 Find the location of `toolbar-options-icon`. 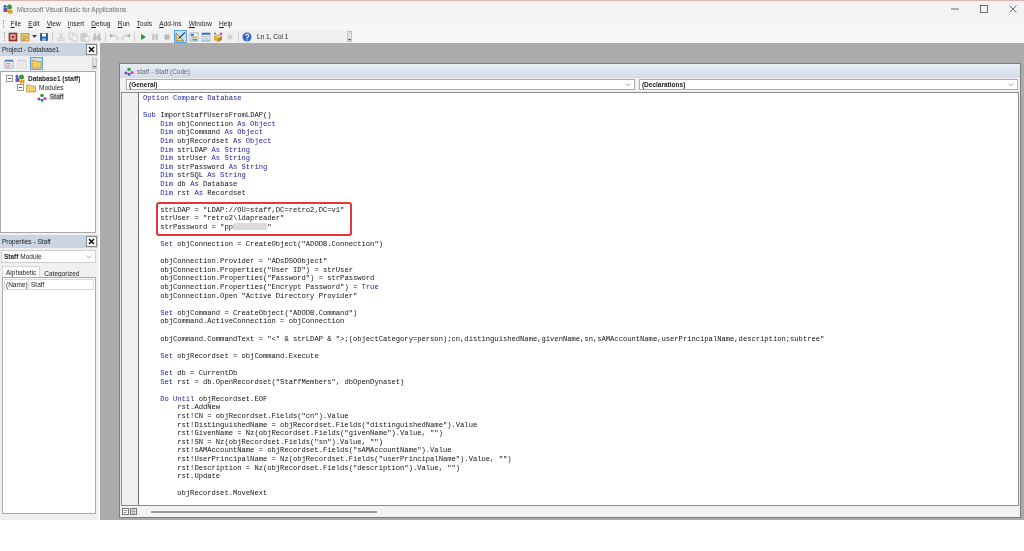

toolbar-options-icon is located at coordinates (349, 36).